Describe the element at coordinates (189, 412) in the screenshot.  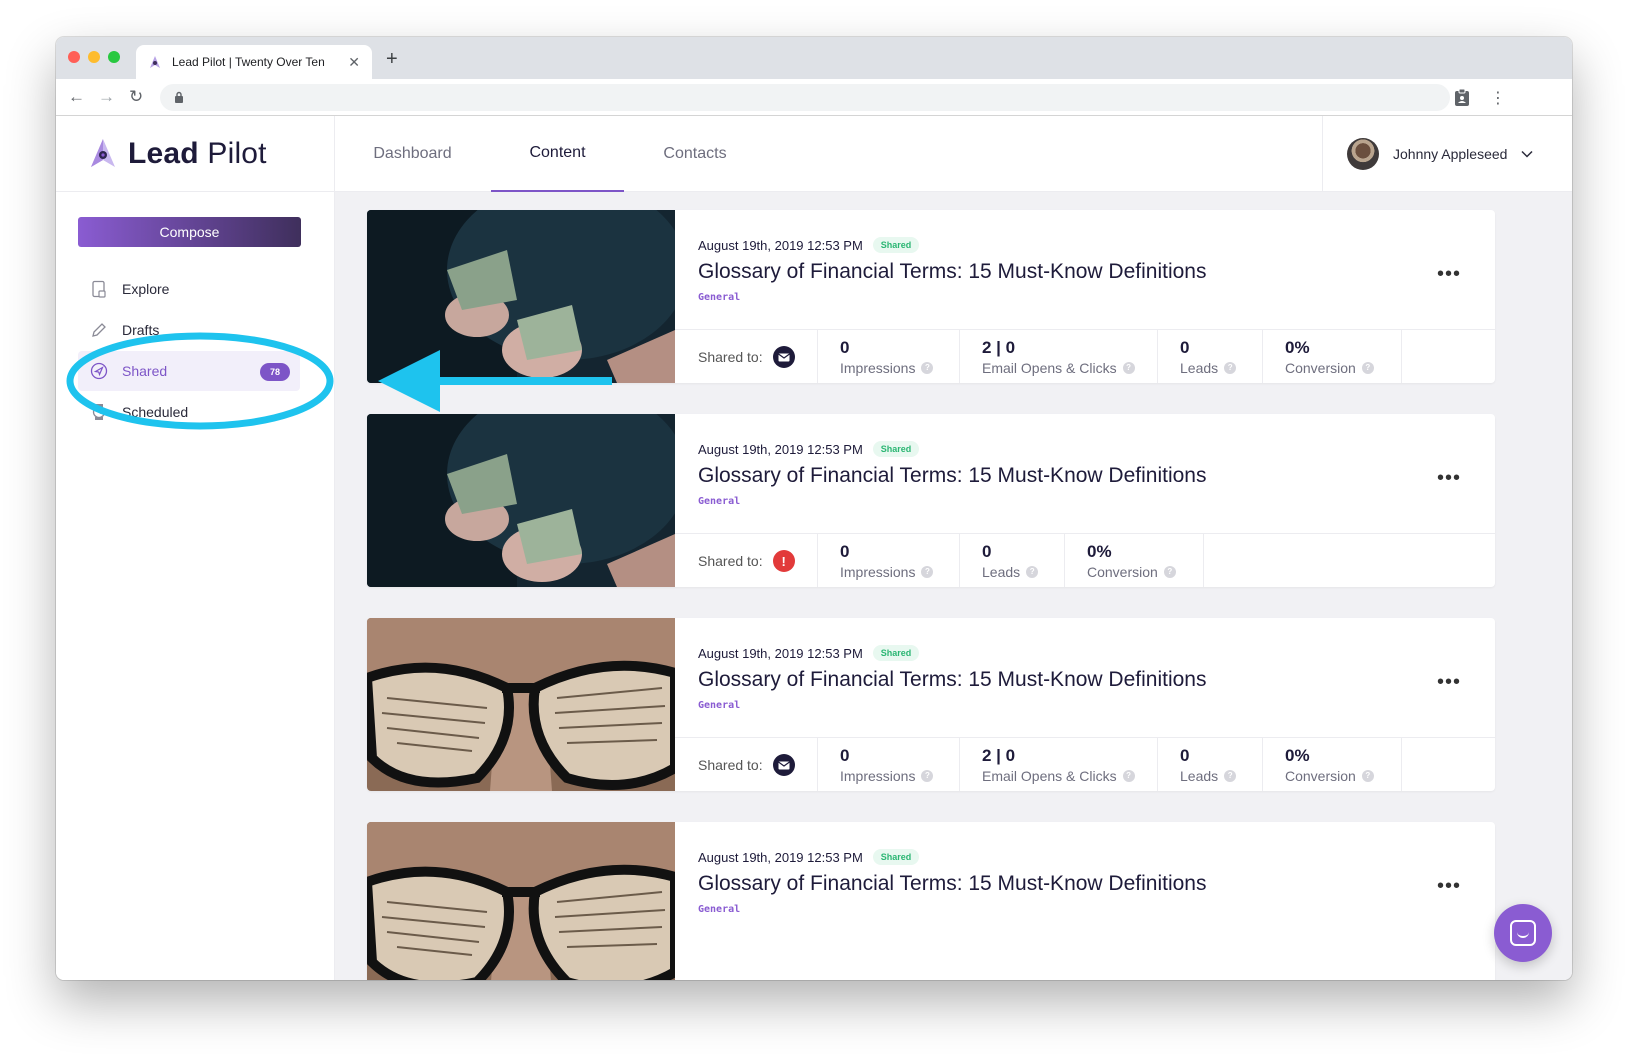
I see `sidebar-item-scheduled: Scheduled` at that location.